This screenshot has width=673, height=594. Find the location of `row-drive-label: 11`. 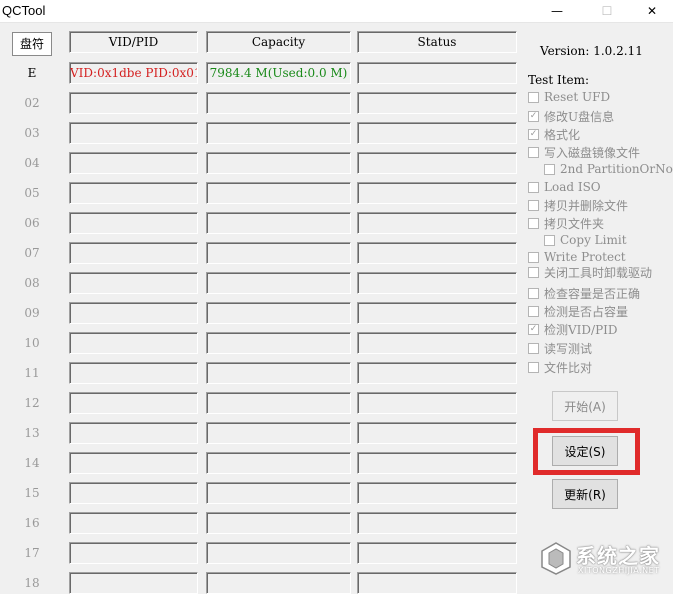

row-drive-label: 11 is located at coordinates (32, 373).